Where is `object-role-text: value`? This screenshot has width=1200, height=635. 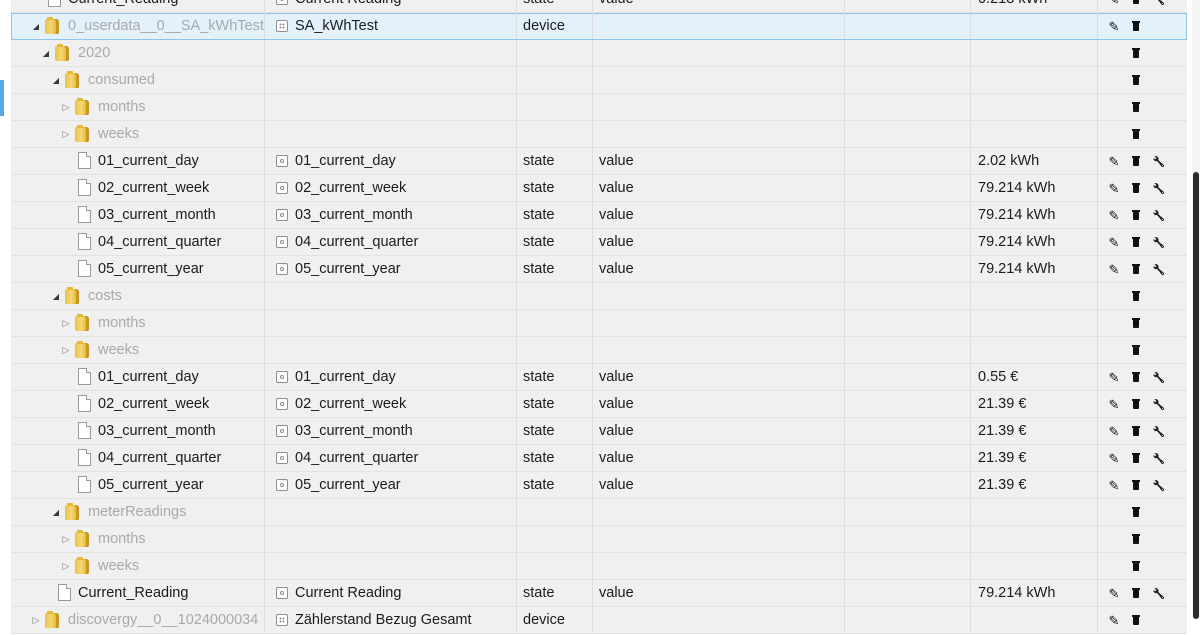
object-role-text: value is located at coordinates (616, 188).